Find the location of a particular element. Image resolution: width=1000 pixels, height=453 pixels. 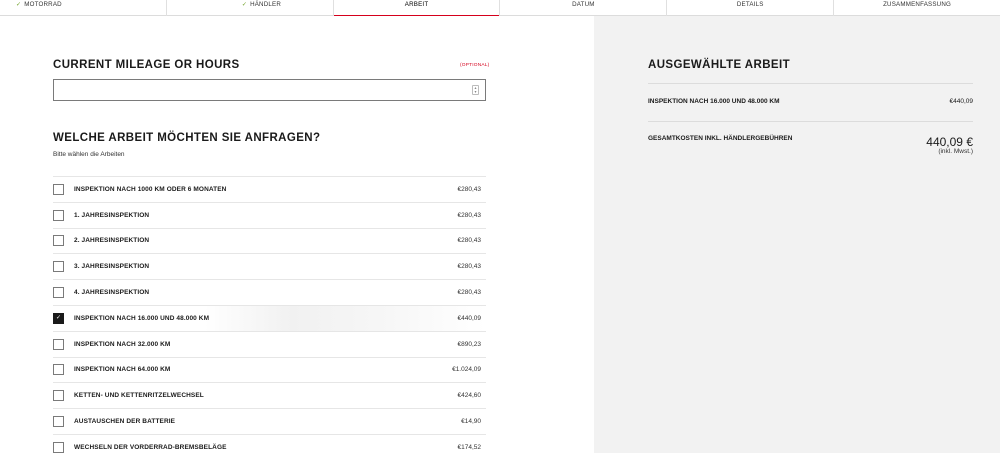

work-item-label: Austauschen der Batterie is located at coordinates (125, 422).